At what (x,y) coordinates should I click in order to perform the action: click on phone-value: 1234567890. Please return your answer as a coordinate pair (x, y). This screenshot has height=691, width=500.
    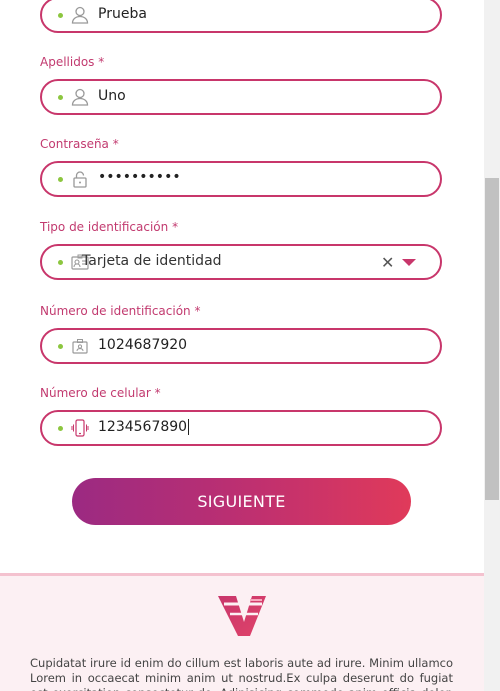
    Looking at the image, I should click on (144, 427).